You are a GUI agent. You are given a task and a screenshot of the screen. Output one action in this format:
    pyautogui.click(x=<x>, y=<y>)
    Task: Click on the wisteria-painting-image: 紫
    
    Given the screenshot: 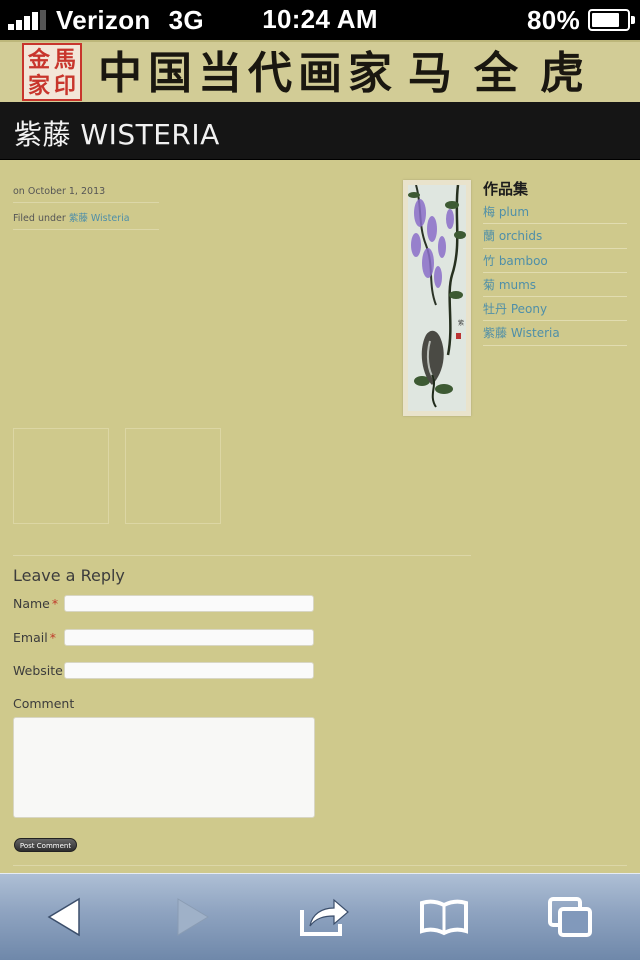 What is the action you would take?
    pyautogui.click(x=437, y=298)
    